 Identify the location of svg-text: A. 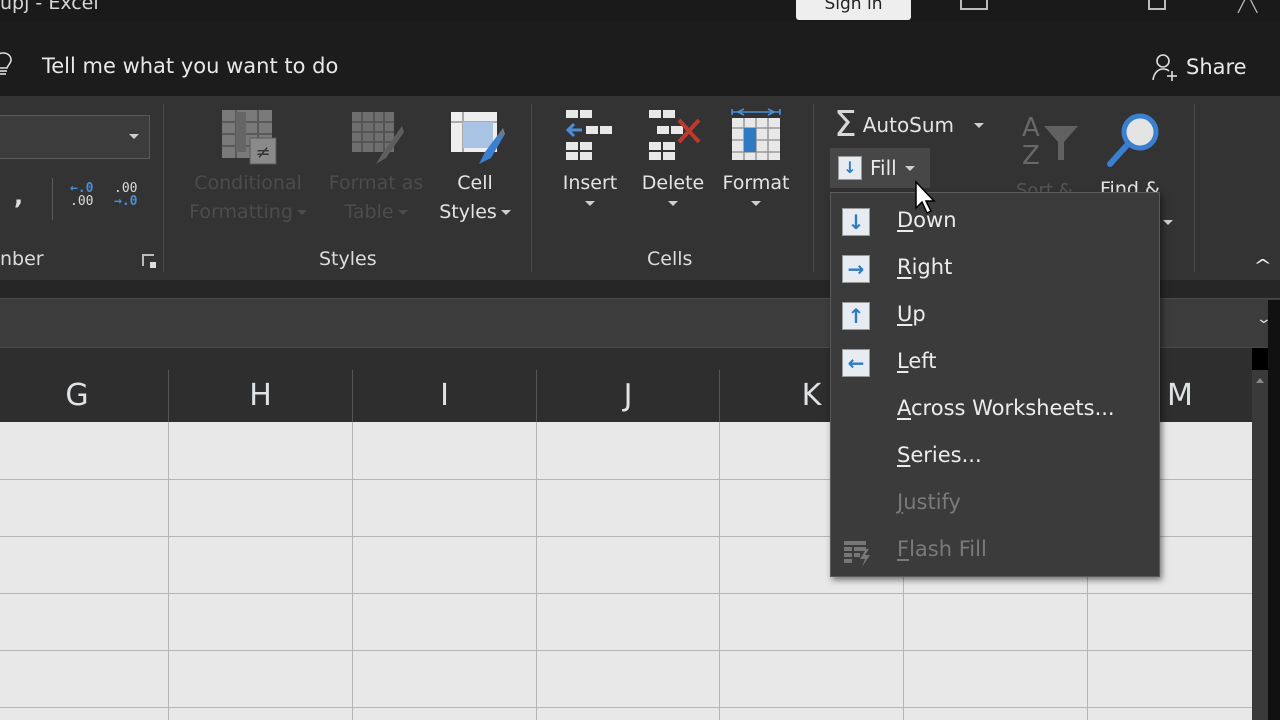
(1031, 128).